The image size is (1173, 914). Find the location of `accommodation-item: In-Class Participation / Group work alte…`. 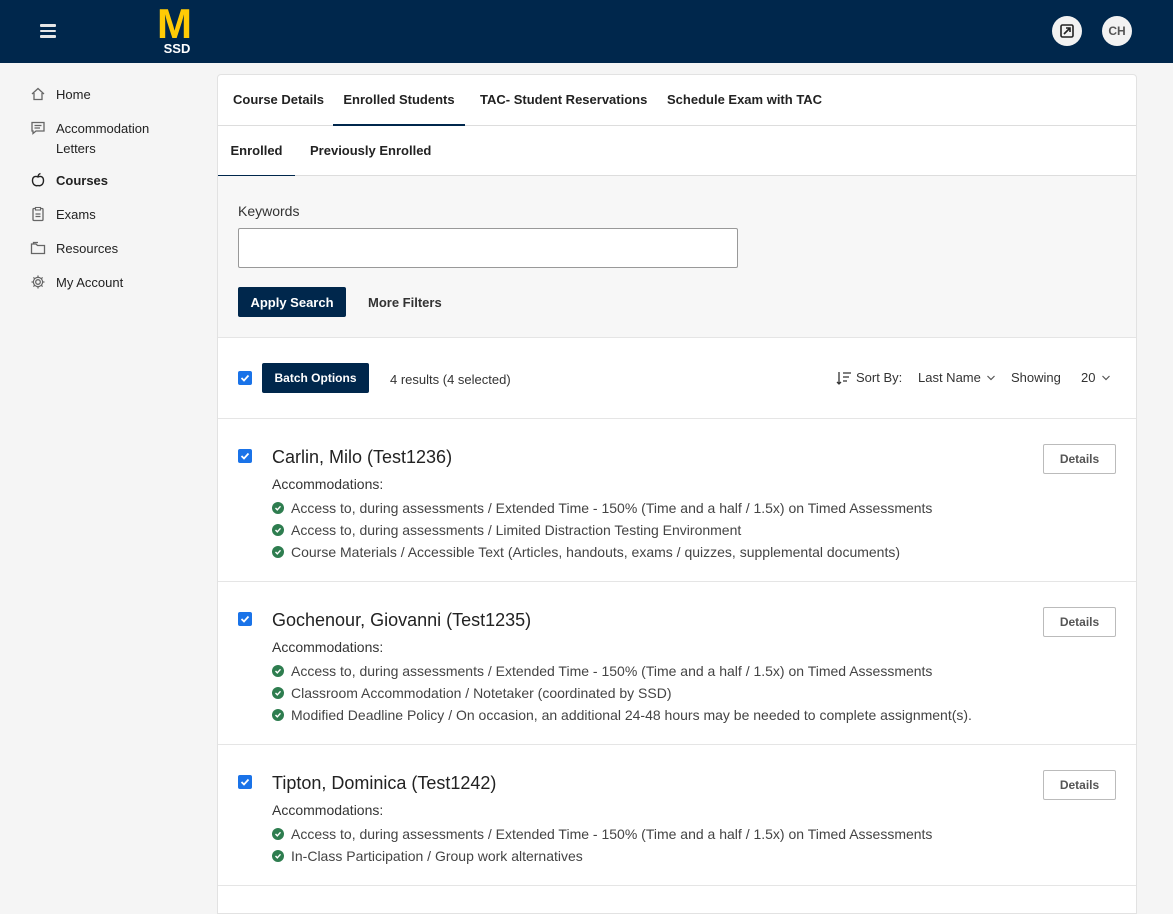

accommodation-item: In-Class Participation / Group work alte… is located at coordinates (602, 856).